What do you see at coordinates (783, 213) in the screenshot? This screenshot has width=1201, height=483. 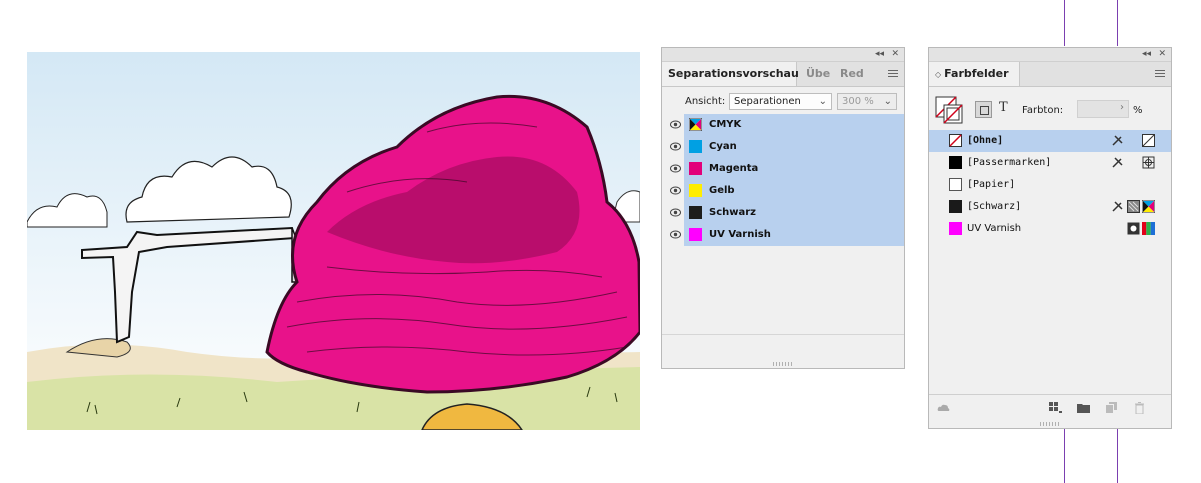 I see `plate-row-schwarz: Schwarz` at bounding box center [783, 213].